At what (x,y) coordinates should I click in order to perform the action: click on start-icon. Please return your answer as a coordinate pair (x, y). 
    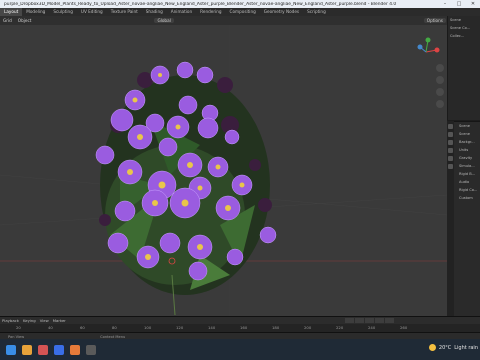
    Looking at the image, I should click on (11, 349).